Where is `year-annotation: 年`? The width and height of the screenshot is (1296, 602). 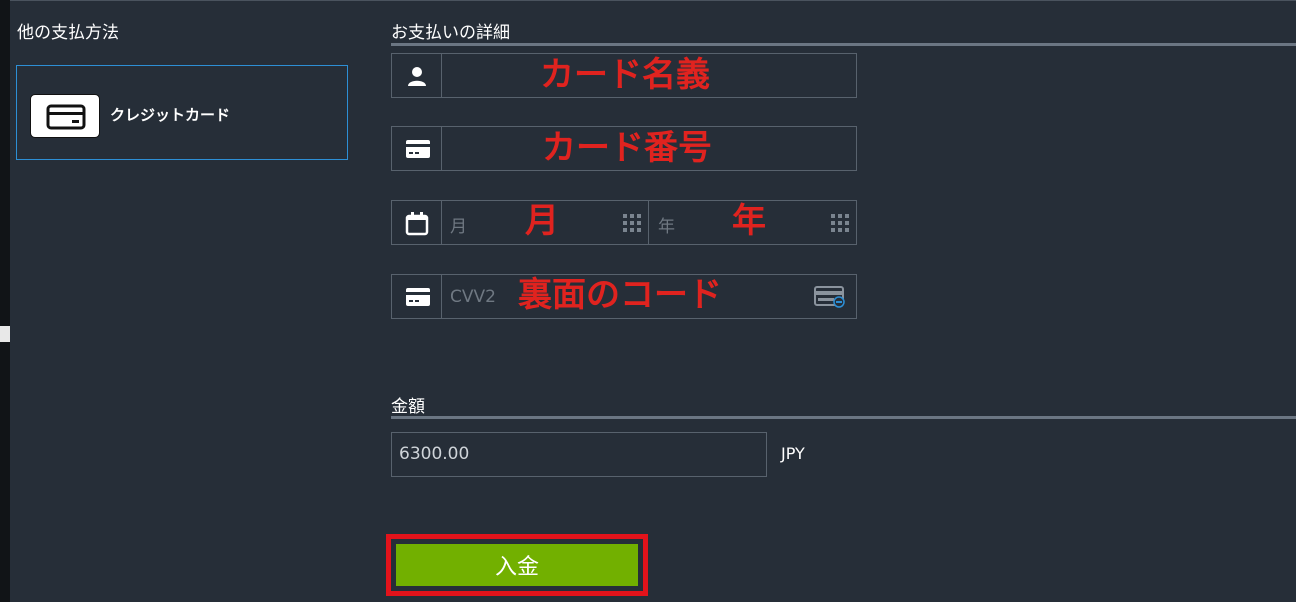
year-annotation: 年 is located at coordinates (749, 221).